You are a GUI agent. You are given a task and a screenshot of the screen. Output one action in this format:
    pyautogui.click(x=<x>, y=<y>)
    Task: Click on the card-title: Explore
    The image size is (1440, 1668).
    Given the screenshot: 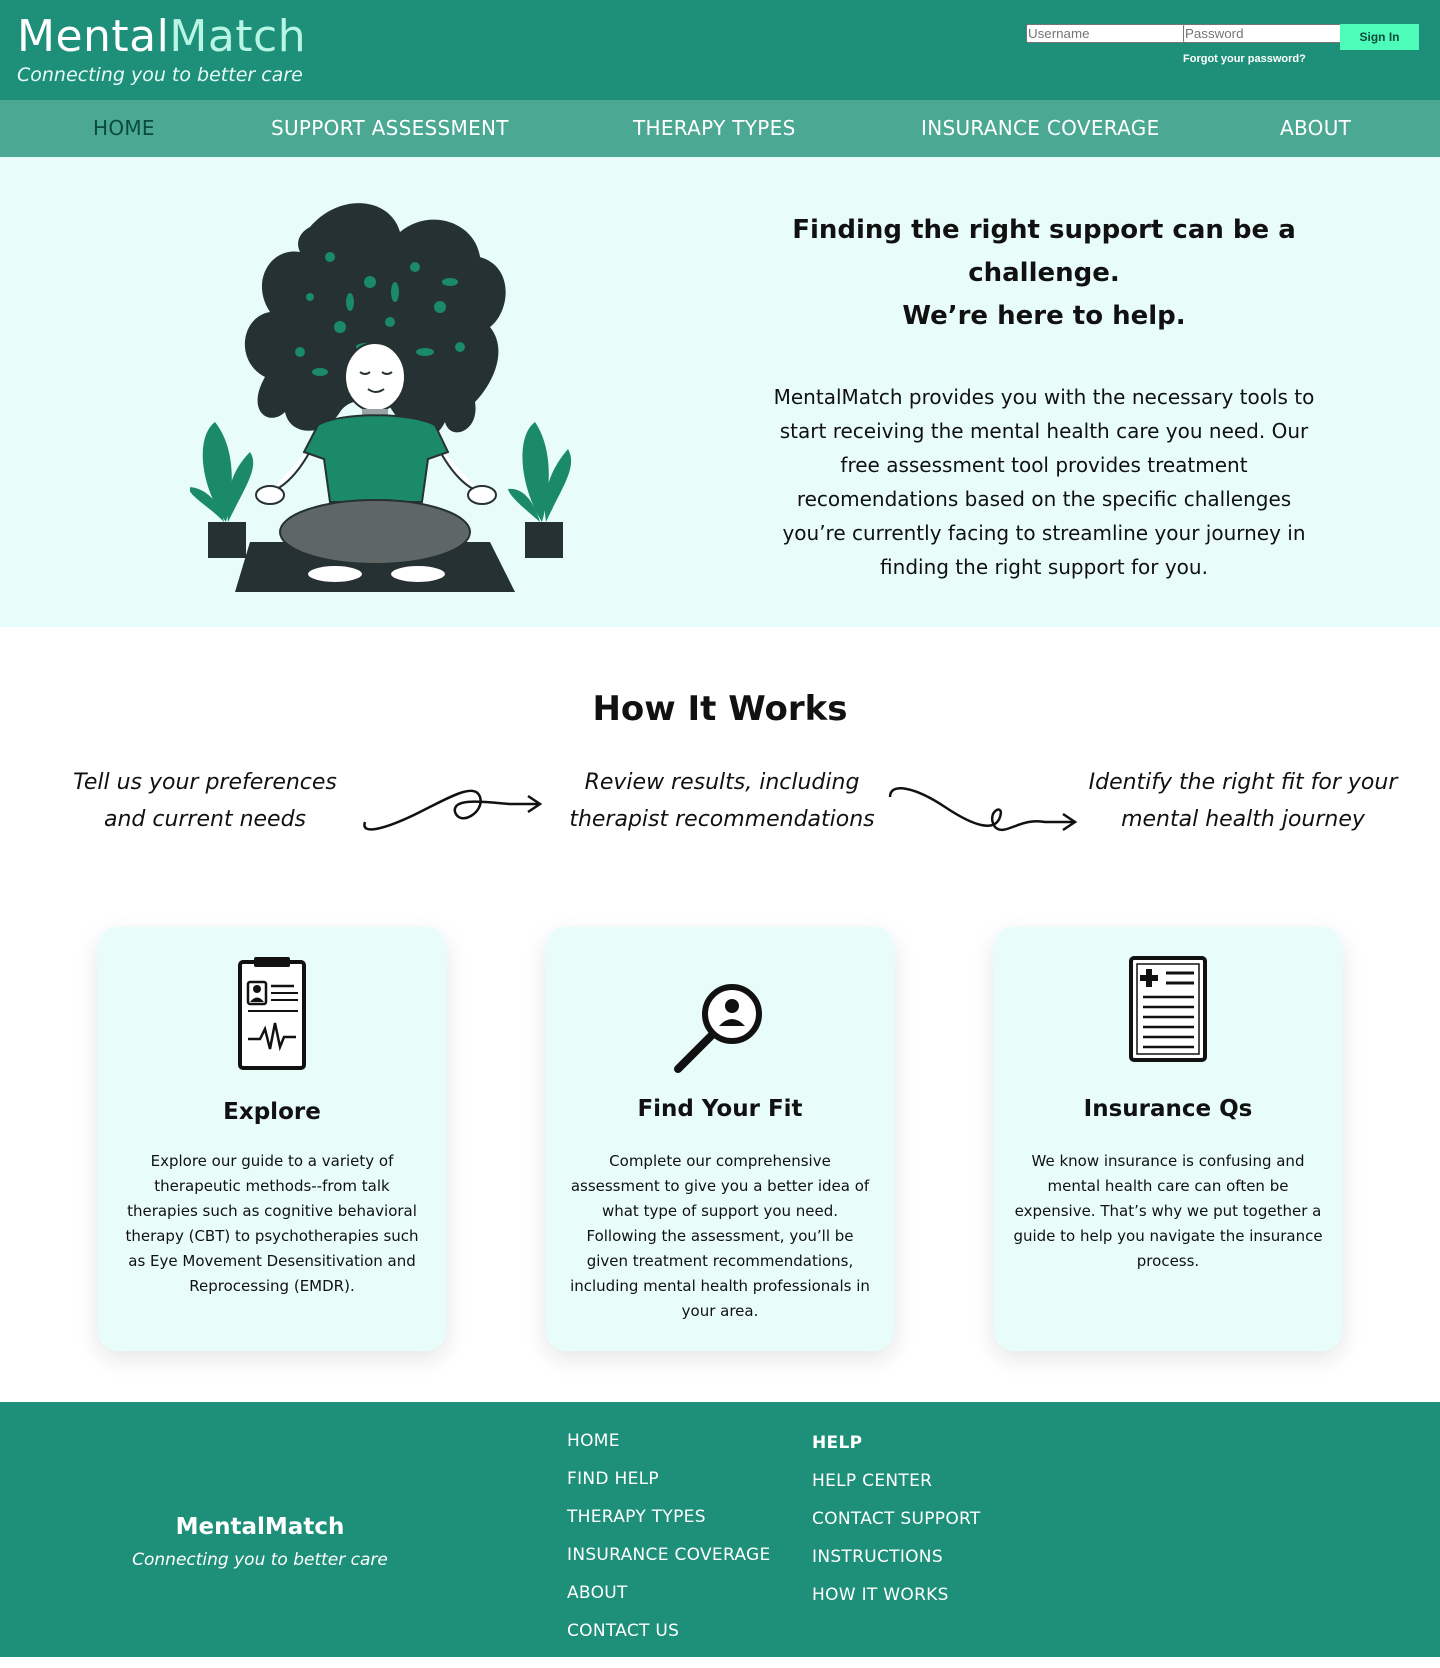 What is the action you would take?
    pyautogui.click(x=272, y=1112)
    